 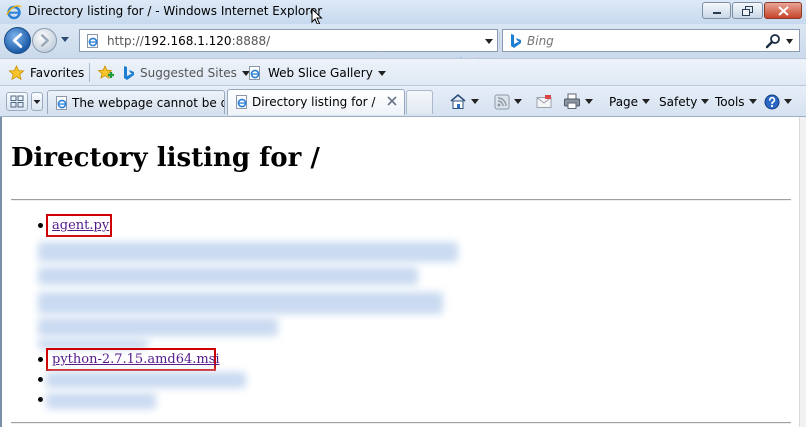 What do you see at coordinates (80, 225) in the screenshot?
I see `file-link-agent-py: agent.py` at bounding box center [80, 225].